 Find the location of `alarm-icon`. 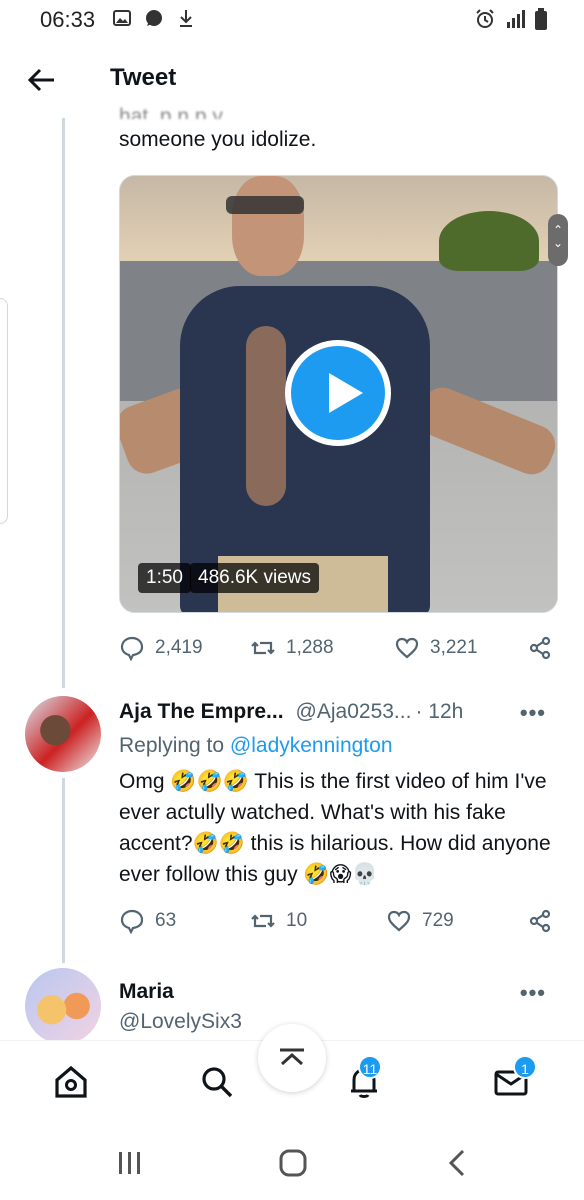

alarm-icon is located at coordinates (485, 18).